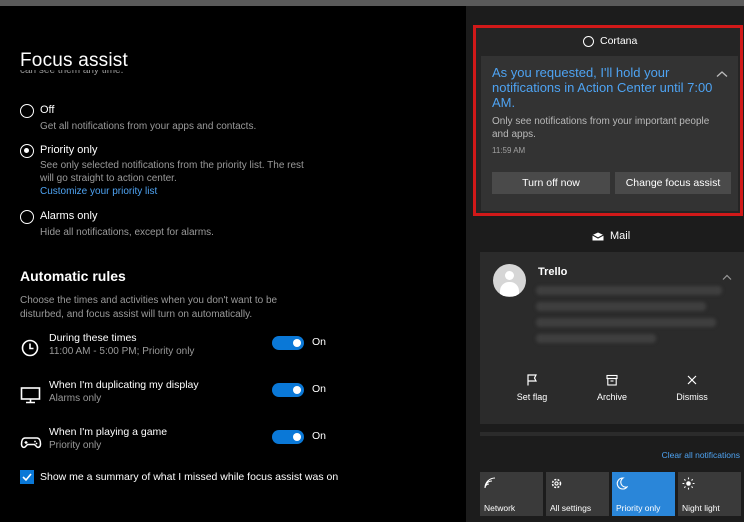 The image size is (744, 522). Describe the element at coordinates (620, 236) in the screenshot. I see `mail-title: Mail` at that location.